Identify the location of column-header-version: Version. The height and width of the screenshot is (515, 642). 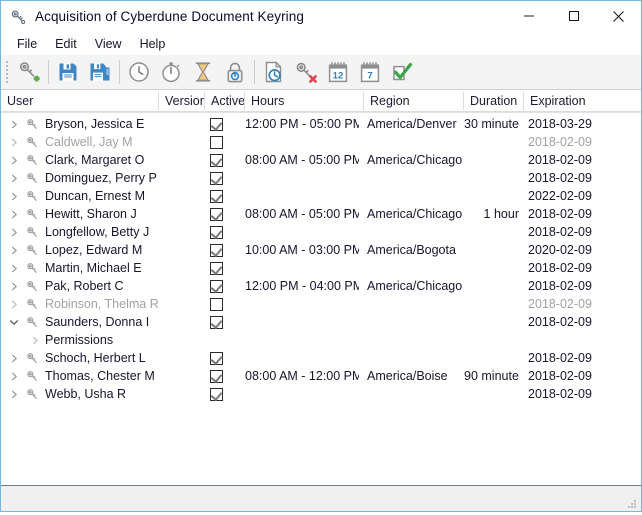
(181, 101).